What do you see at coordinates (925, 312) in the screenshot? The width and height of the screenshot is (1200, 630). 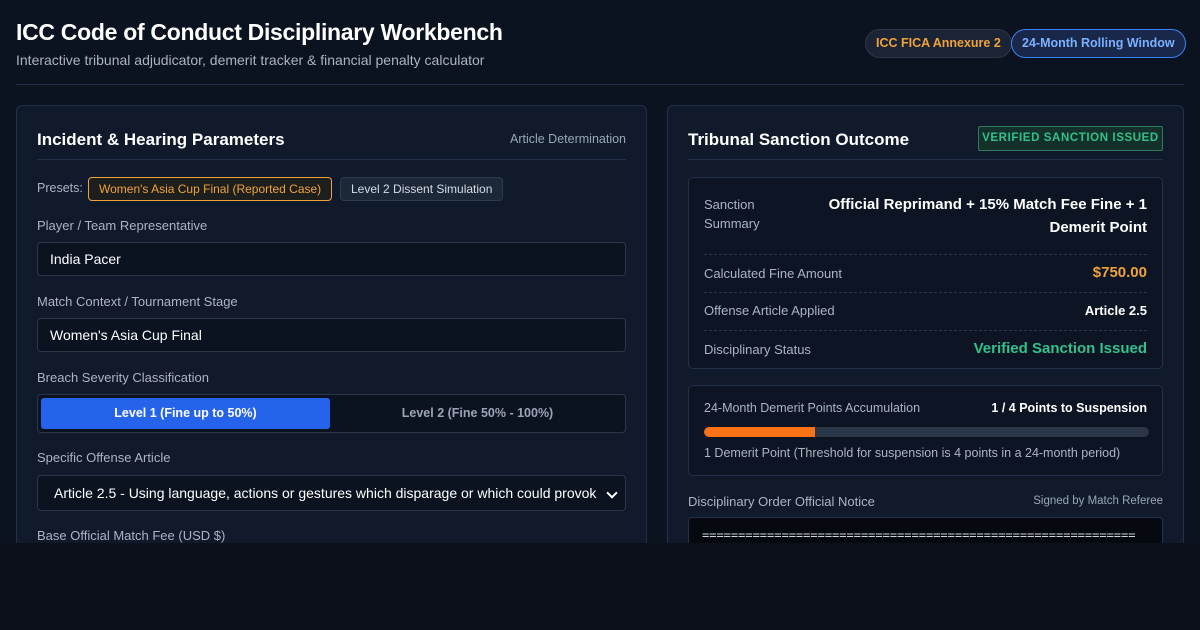 I see `offense-article-row: Offense Article Applied Article 2.5` at bounding box center [925, 312].